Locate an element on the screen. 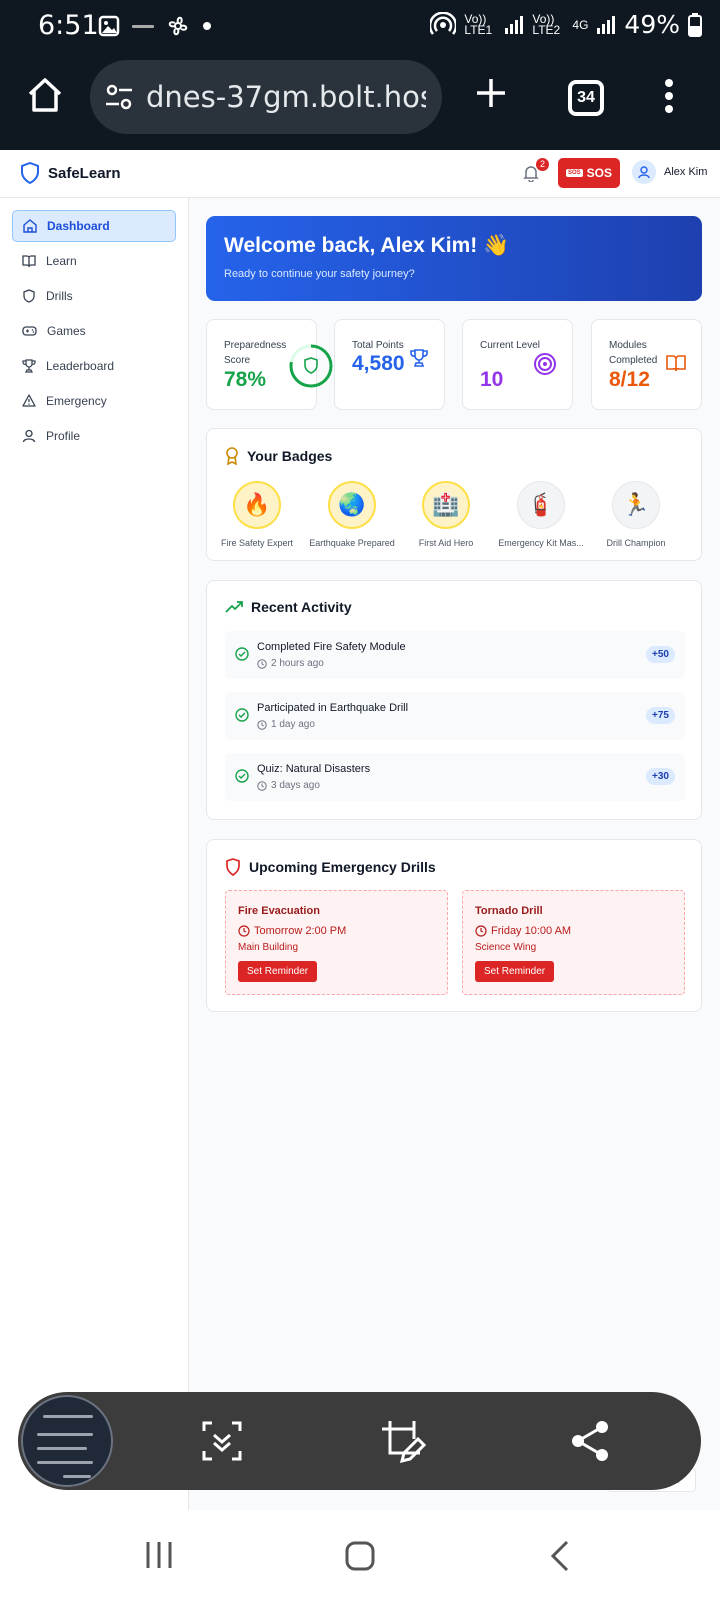 This screenshot has height=1600, width=720. badge-item: 🏃 Drill Champion is located at coordinates (636, 514).